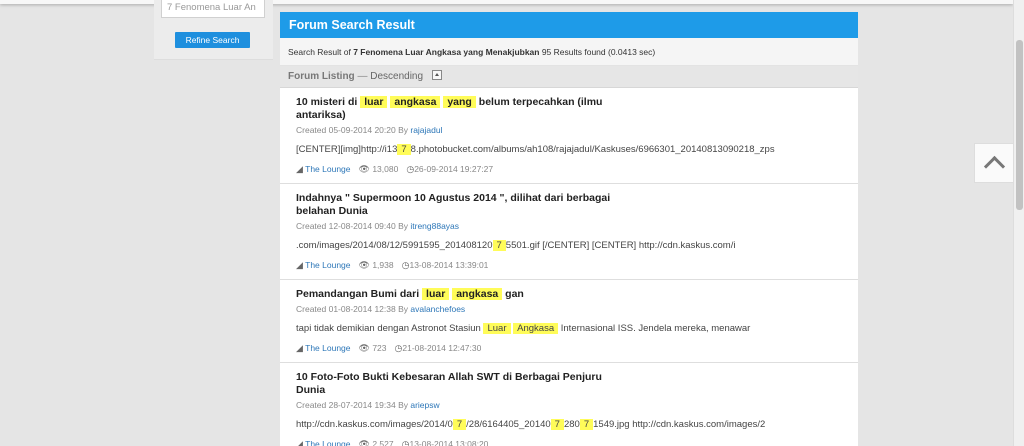  What do you see at coordinates (497, 328) in the screenshot?
I see `snippet-part: Luar` at bounding box center [497, 328].